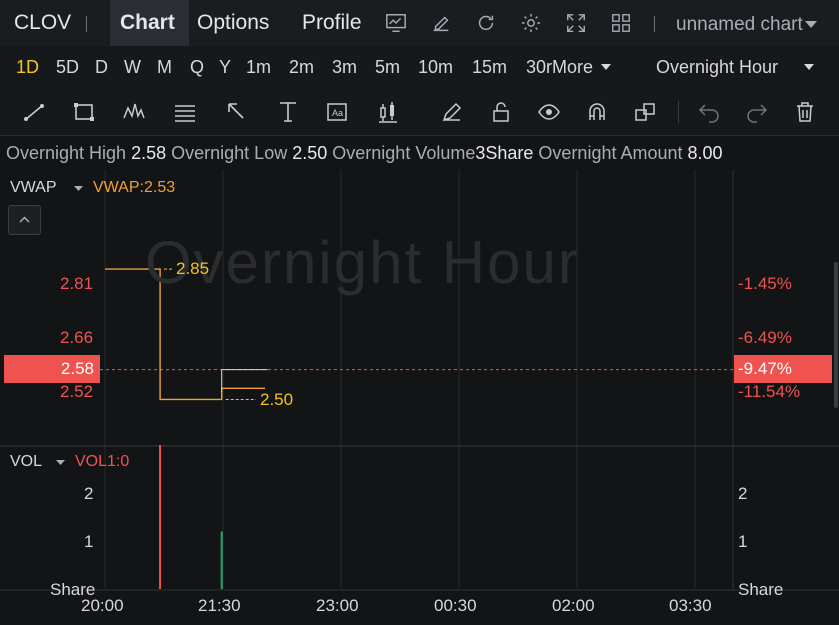  What do you see at coordinates (597, 112) in the screenshot?
I see `magnet-icon` at bounding box center [597, 112].